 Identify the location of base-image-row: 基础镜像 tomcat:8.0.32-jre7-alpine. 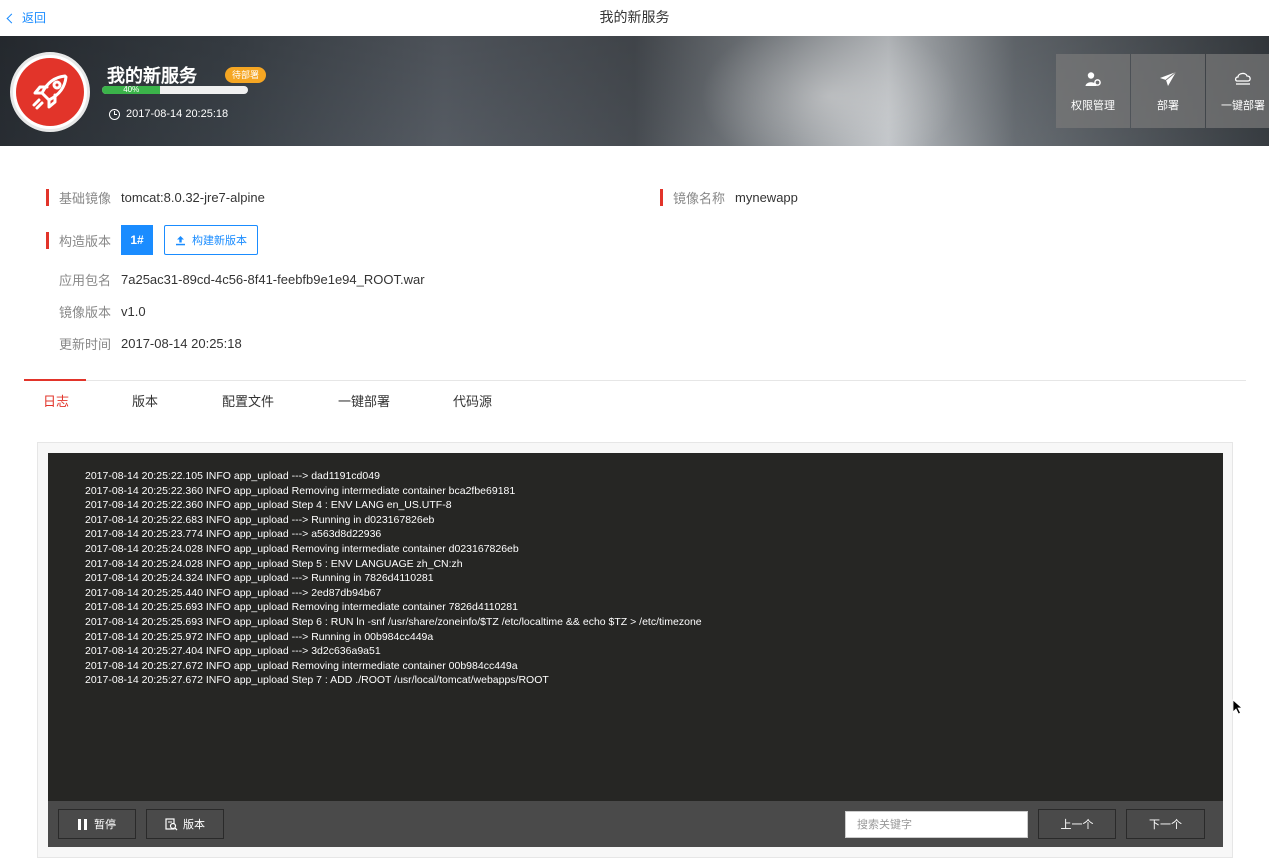
(155, 197).